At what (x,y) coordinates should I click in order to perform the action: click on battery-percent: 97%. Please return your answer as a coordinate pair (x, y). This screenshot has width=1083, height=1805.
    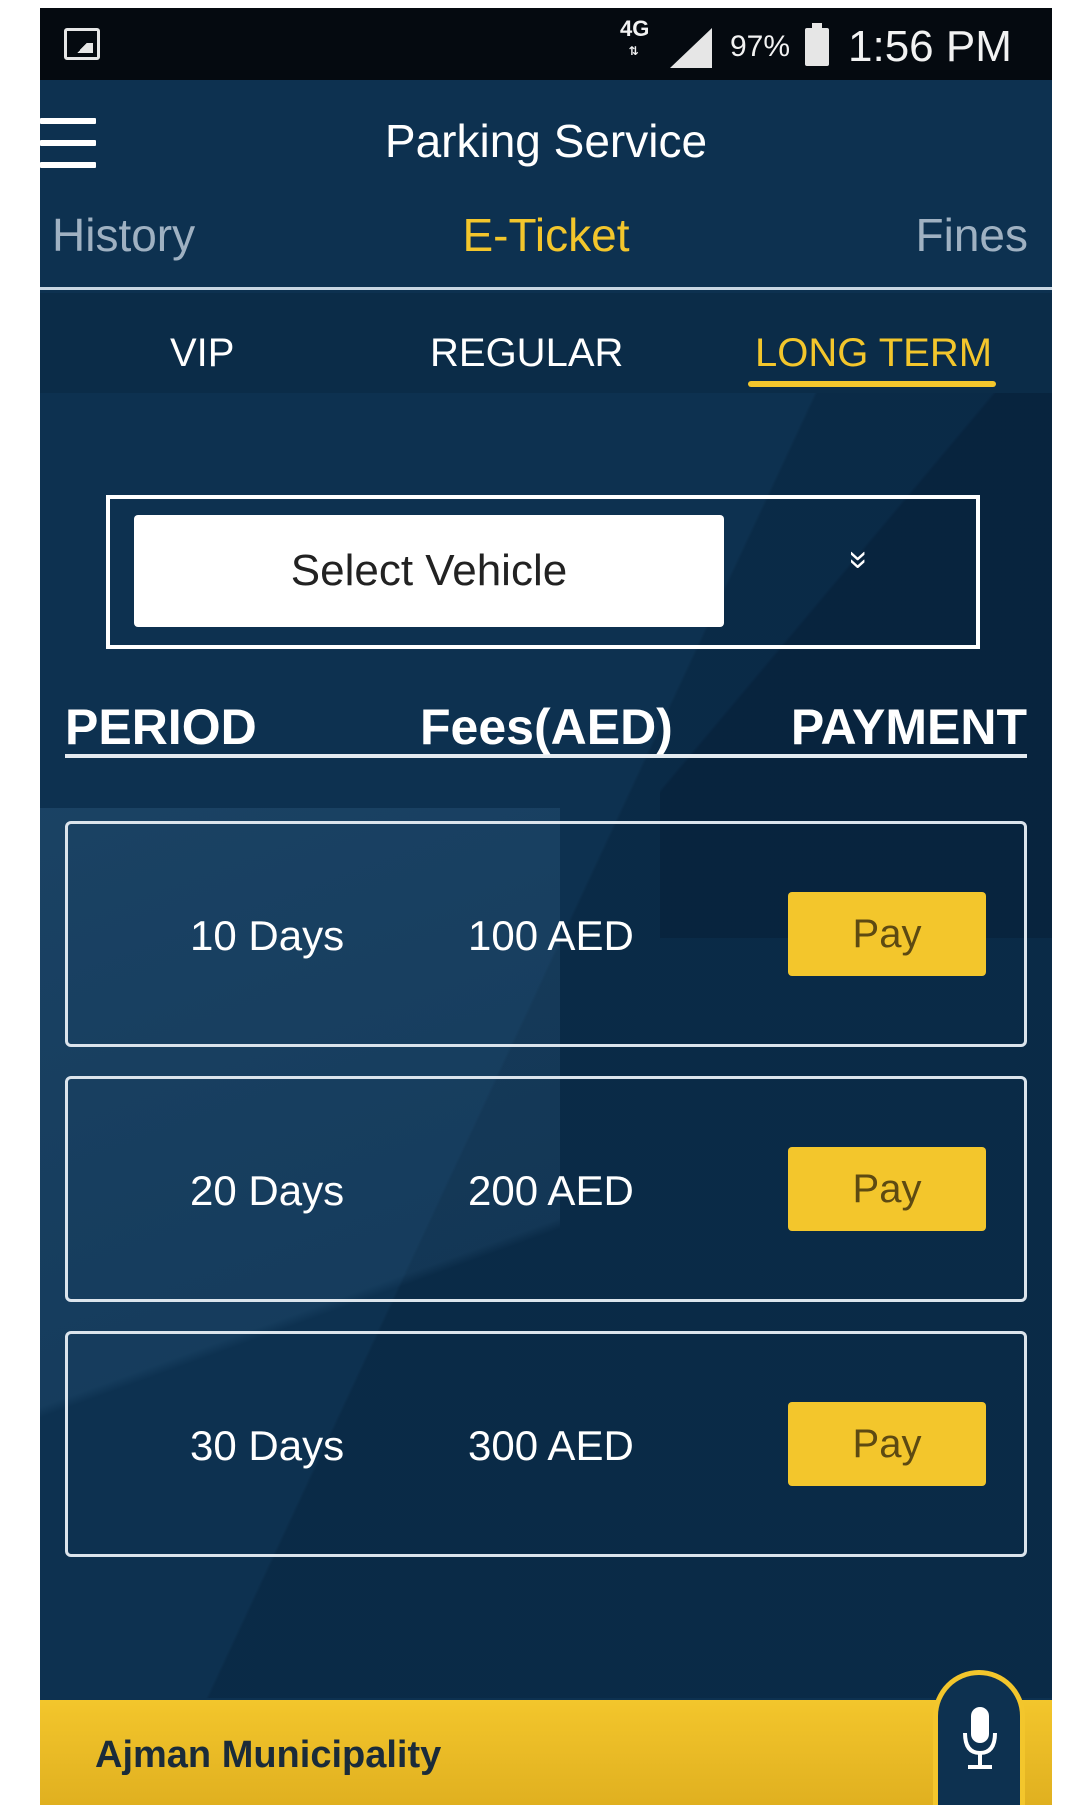
    Looking at the image, I should click on (760, 46).